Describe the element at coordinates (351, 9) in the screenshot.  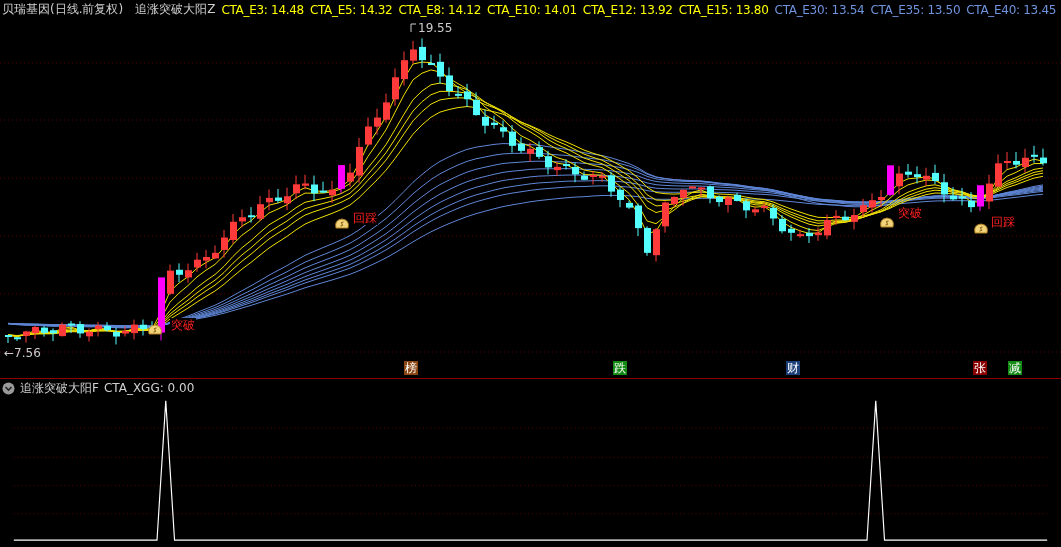
I see `indicator-value: CTA_E5: 14.32` at that location.